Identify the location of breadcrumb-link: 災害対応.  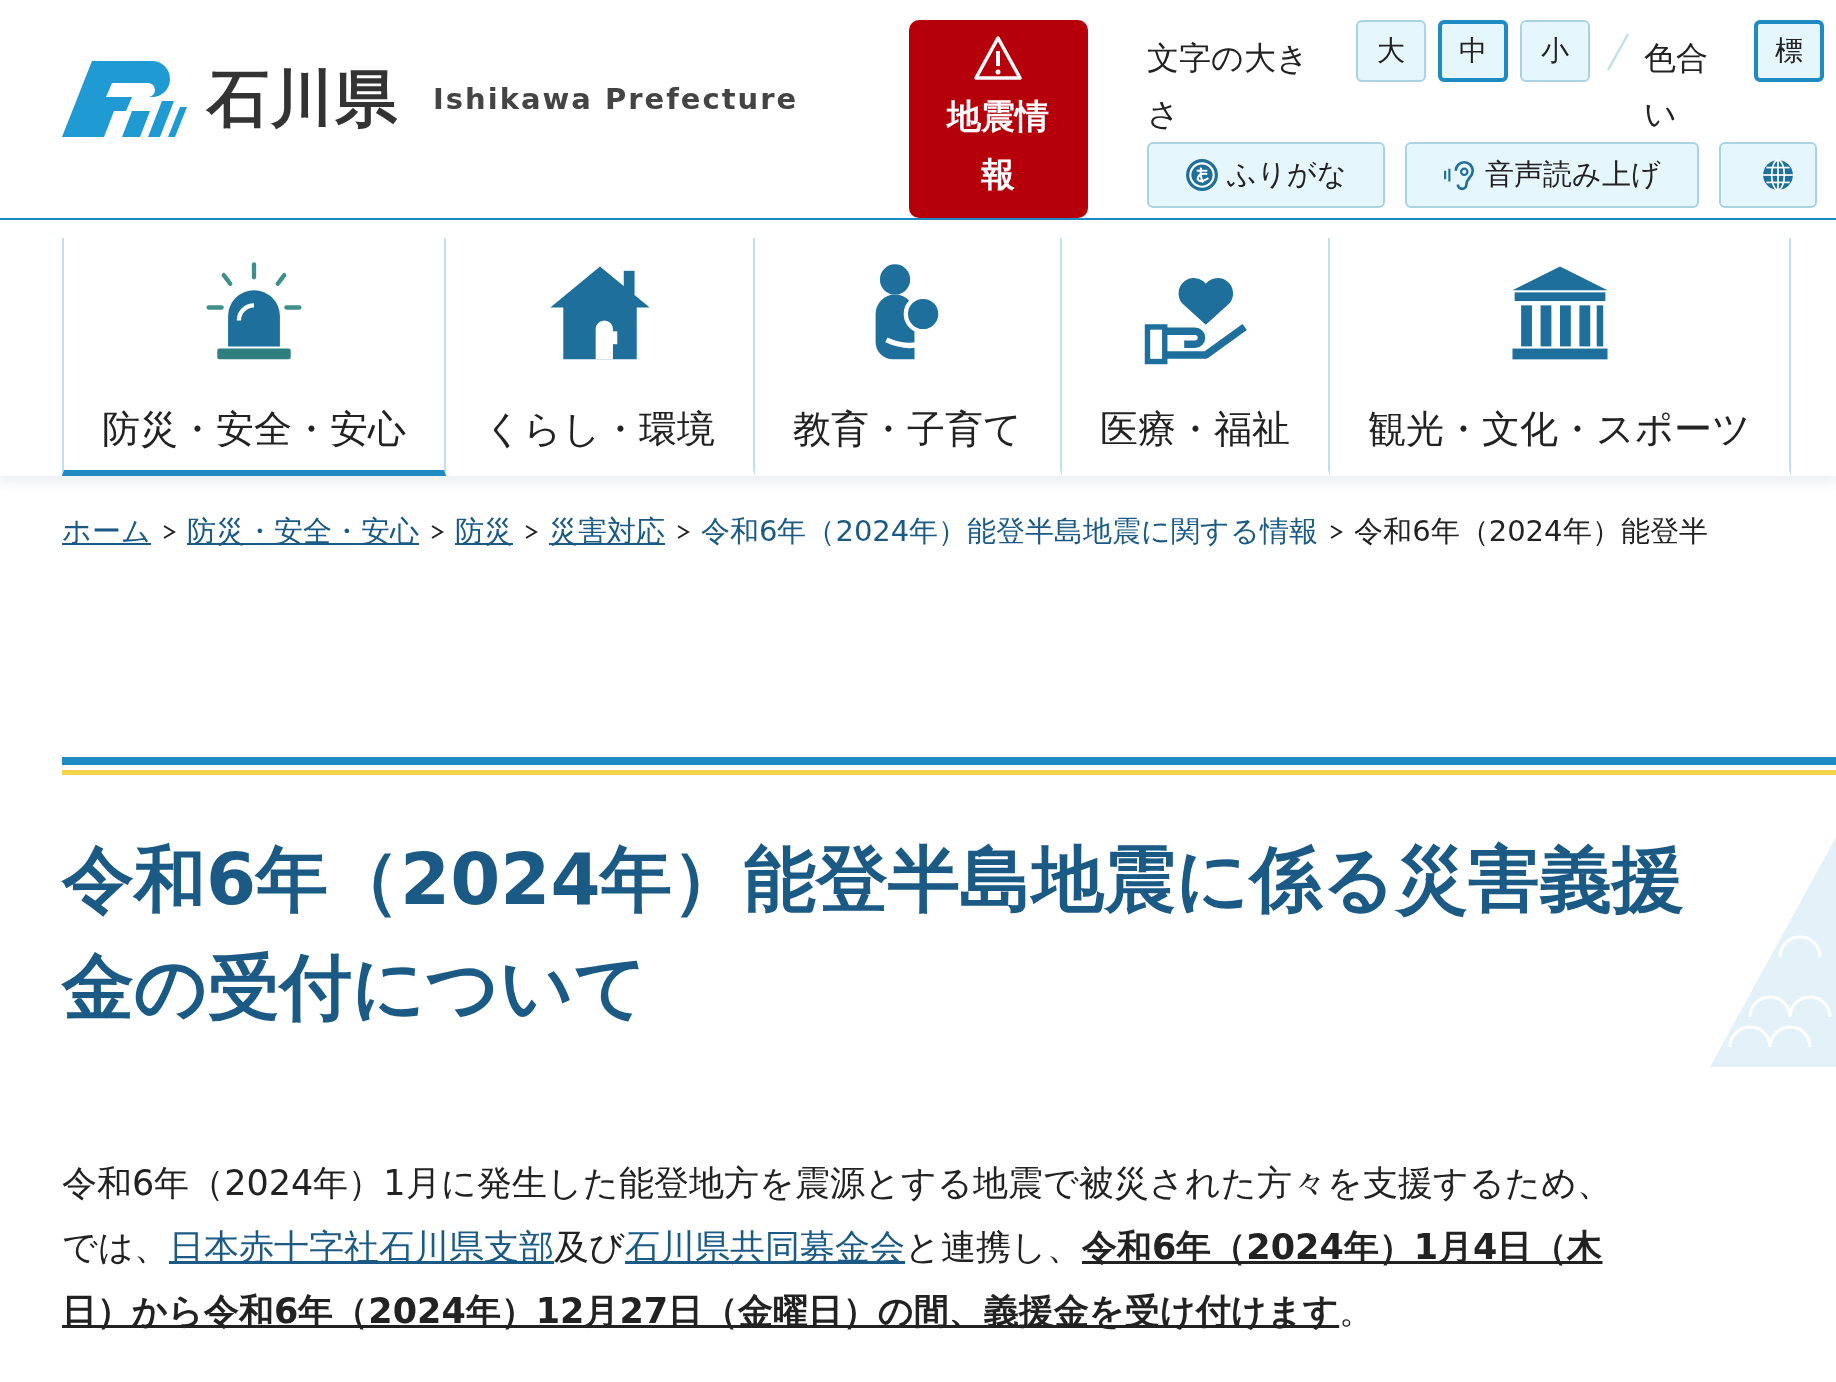
(607, 532).